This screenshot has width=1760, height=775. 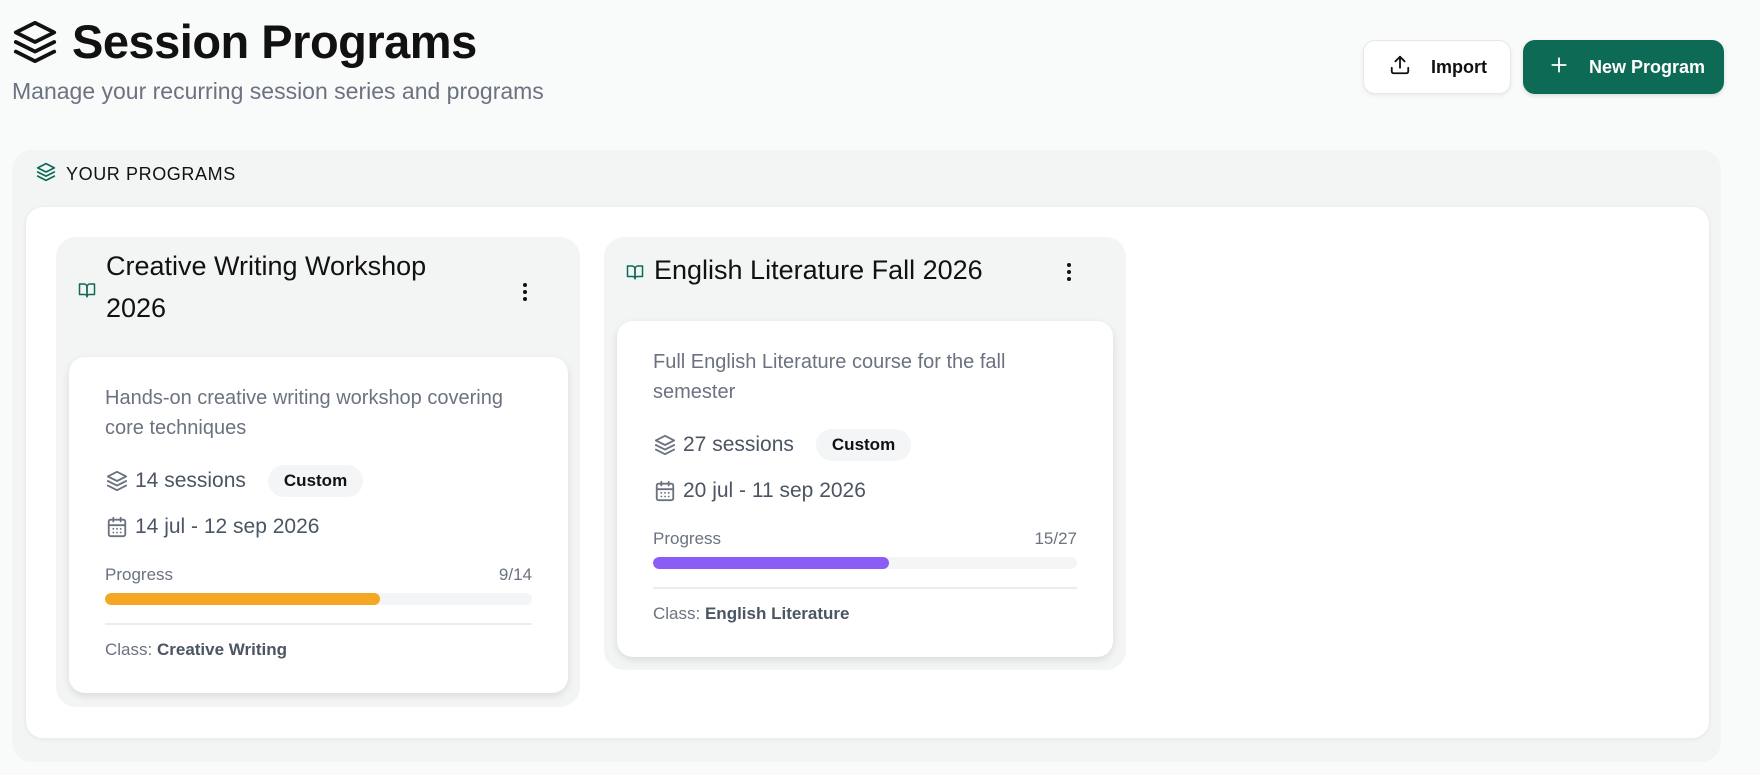 I want to click on import-label: Import, so click(x=1459, y=66).